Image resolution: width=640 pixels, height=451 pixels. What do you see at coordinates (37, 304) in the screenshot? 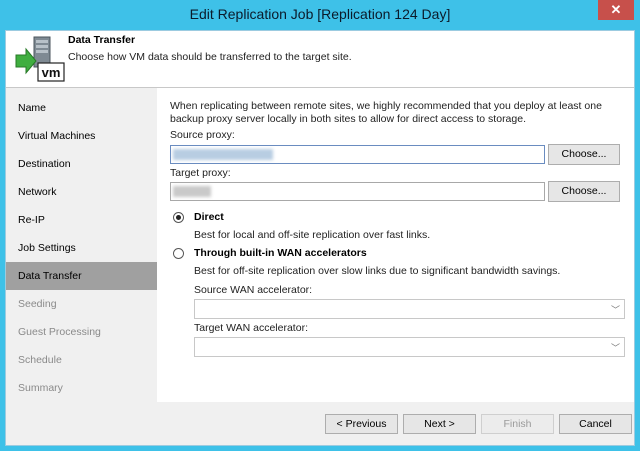
I see `sidebar-item-seeding: Seeding` at bounding box center [37, 304].